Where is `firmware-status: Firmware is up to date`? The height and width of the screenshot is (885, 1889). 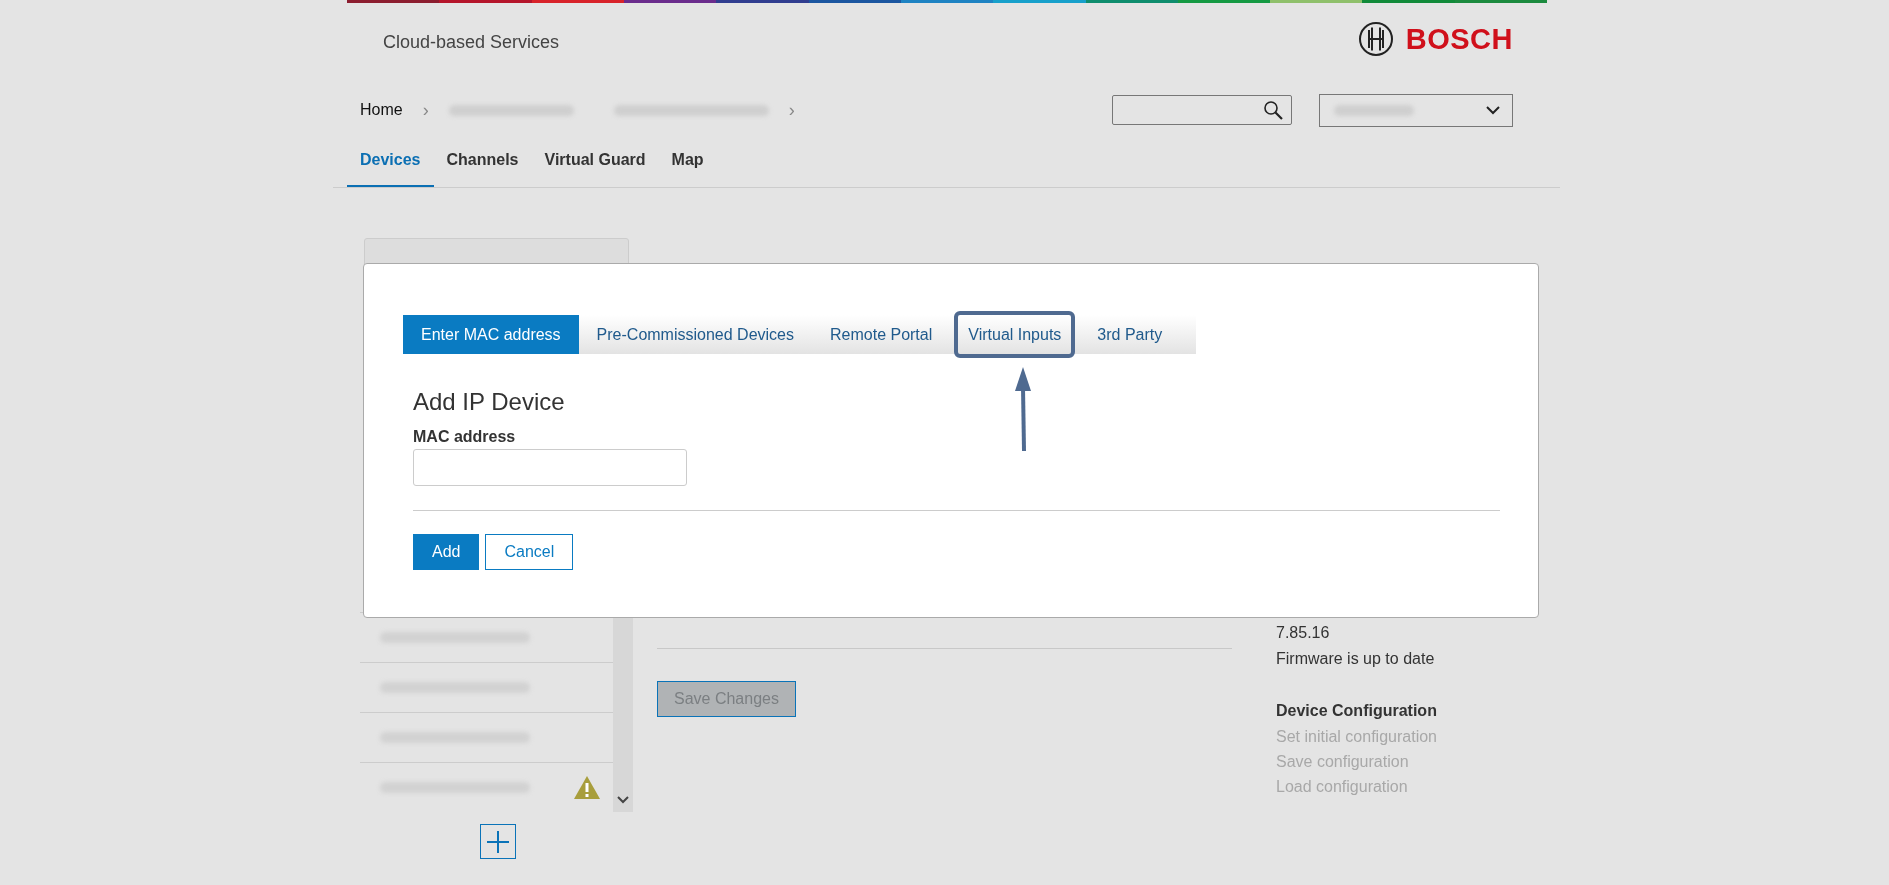
firmware-status: Firmware is up to date is located at coordinates (1356, 659).